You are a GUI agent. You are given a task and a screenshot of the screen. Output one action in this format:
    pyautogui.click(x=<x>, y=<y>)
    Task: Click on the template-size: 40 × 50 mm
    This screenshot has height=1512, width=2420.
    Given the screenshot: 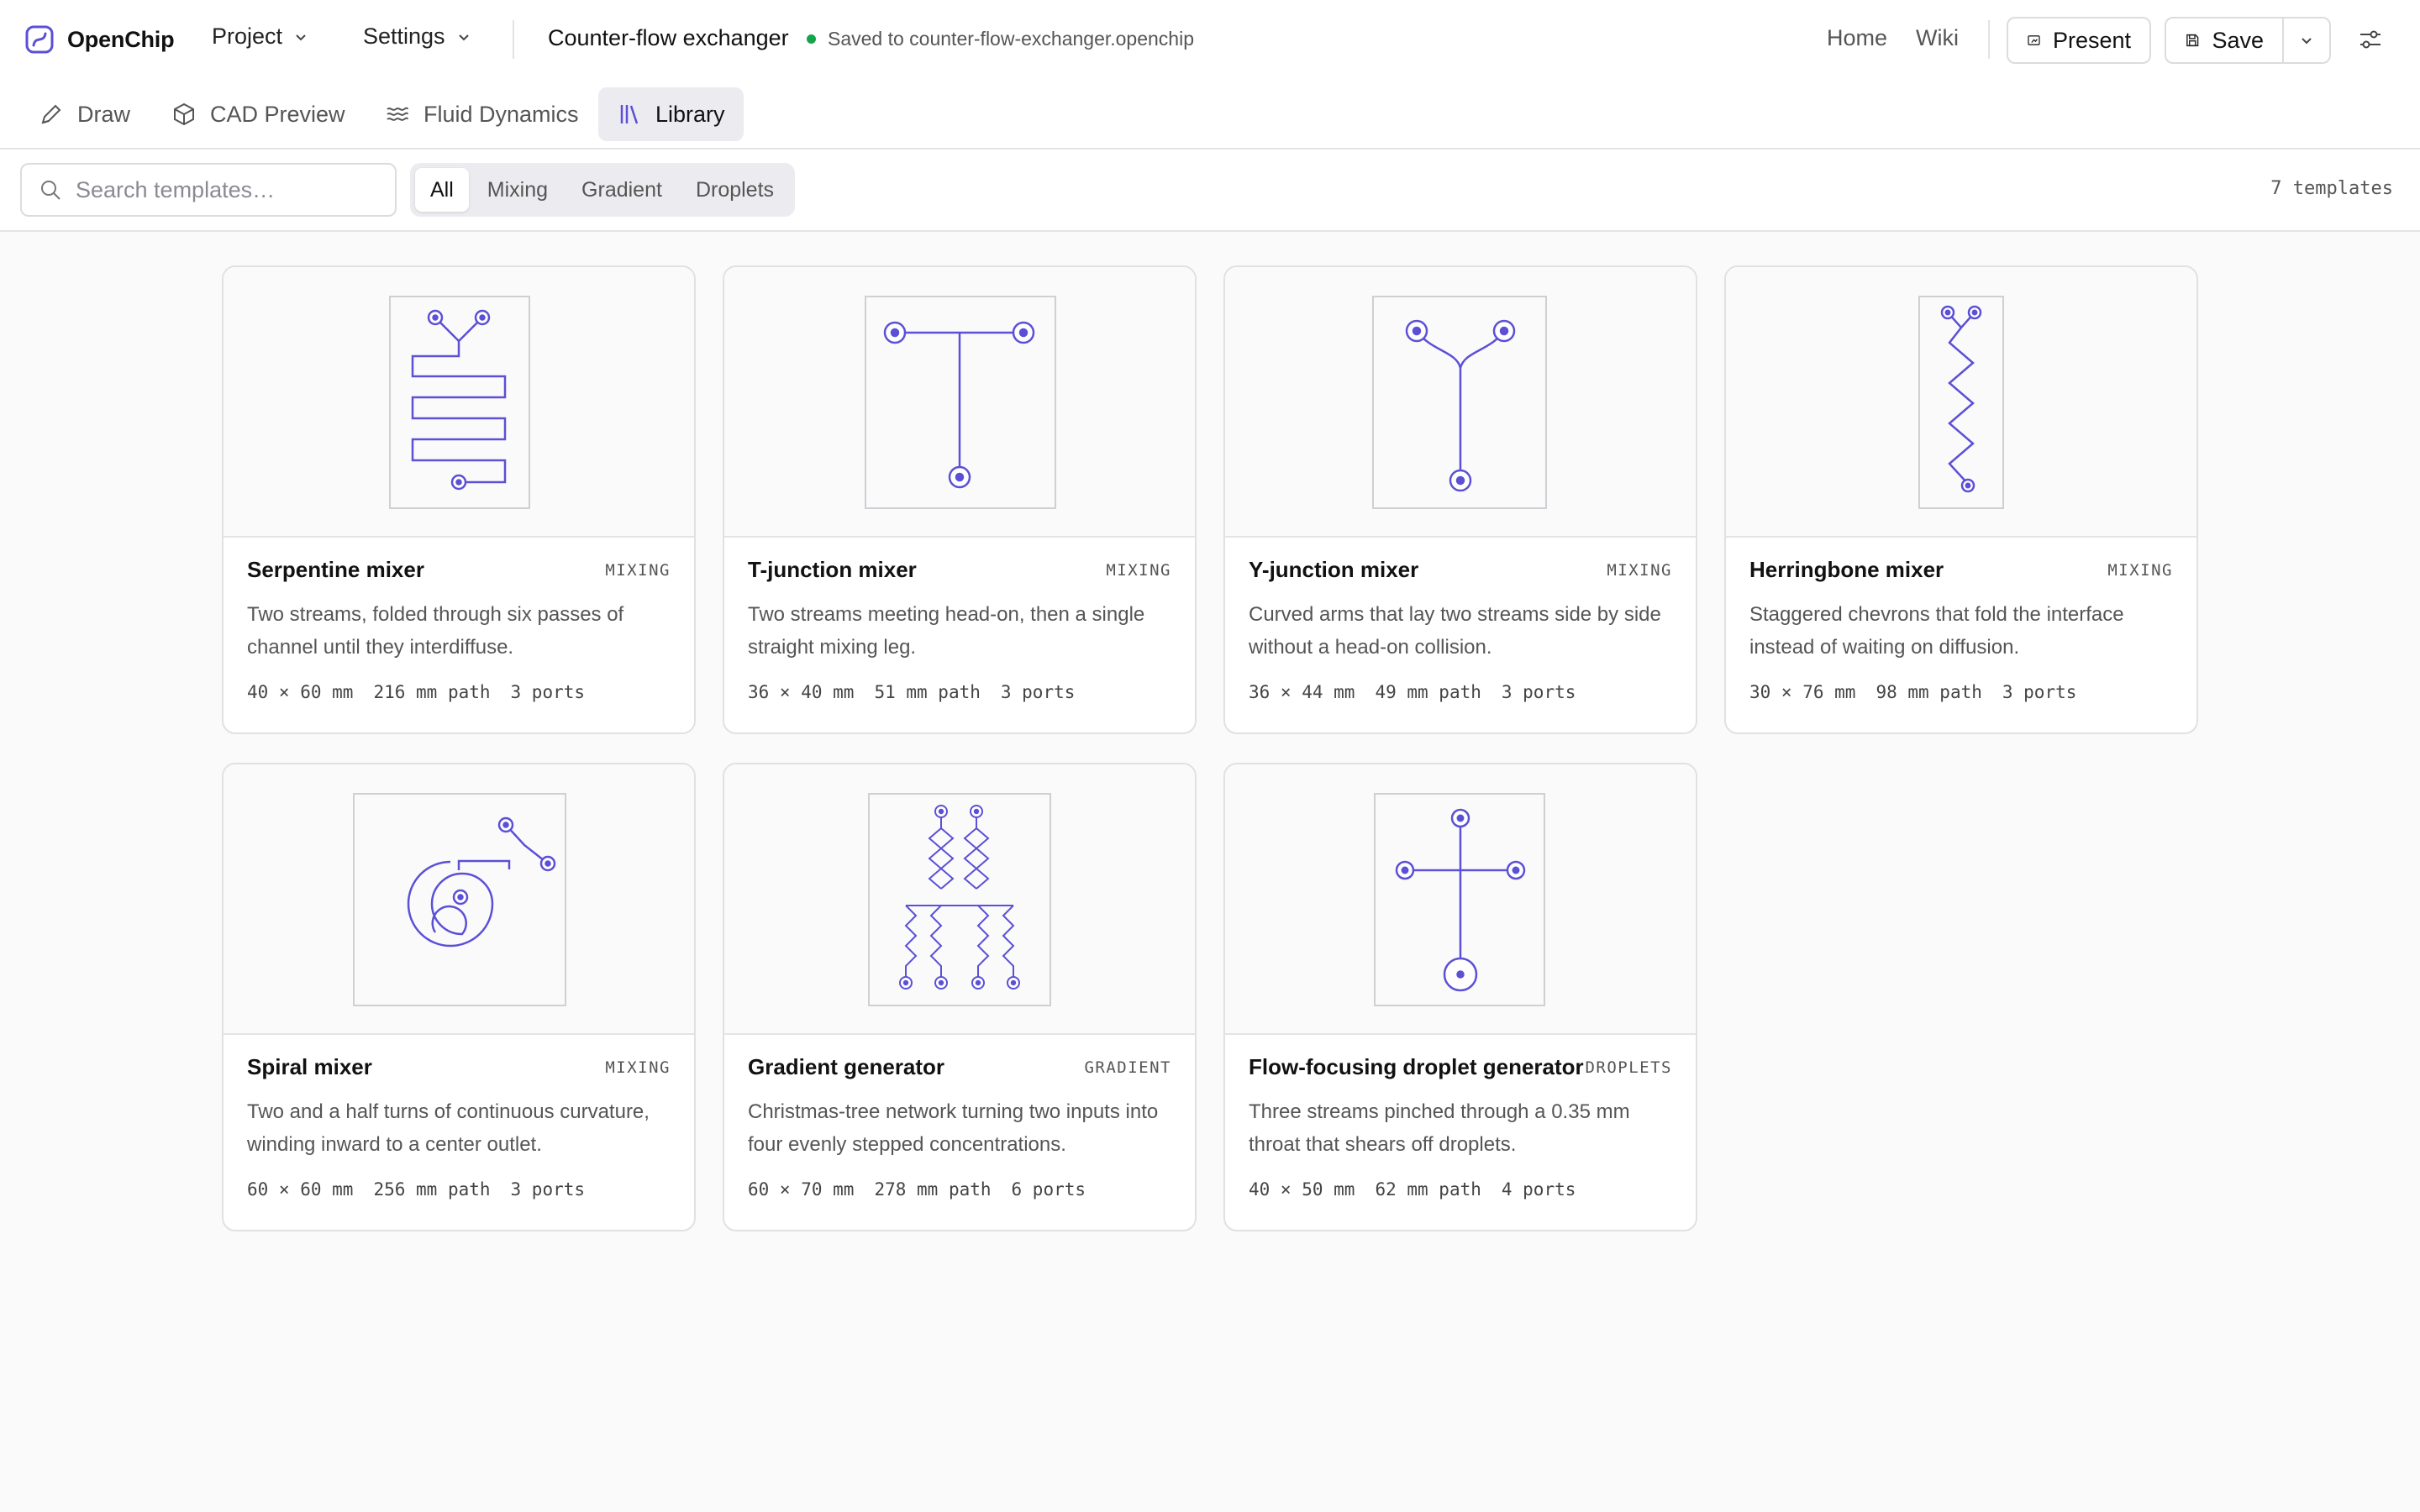 What is the action you would take?
    pyautogui.click(x=1302, y=1189)
    